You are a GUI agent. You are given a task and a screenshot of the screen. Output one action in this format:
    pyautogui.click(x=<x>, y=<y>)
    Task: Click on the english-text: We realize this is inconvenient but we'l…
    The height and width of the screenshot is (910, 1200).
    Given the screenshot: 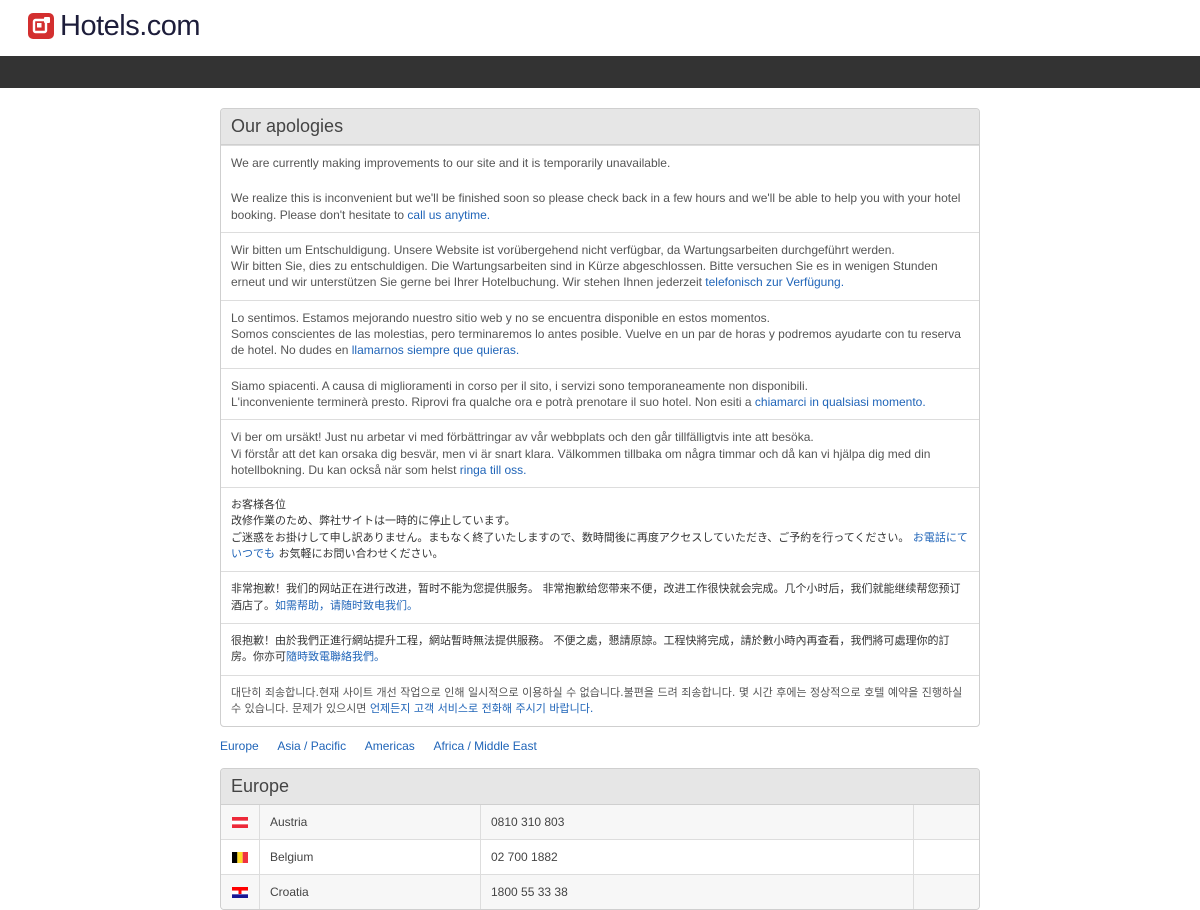 What is the action you would take?
    pyautogui.click(x=596, y=206)
    